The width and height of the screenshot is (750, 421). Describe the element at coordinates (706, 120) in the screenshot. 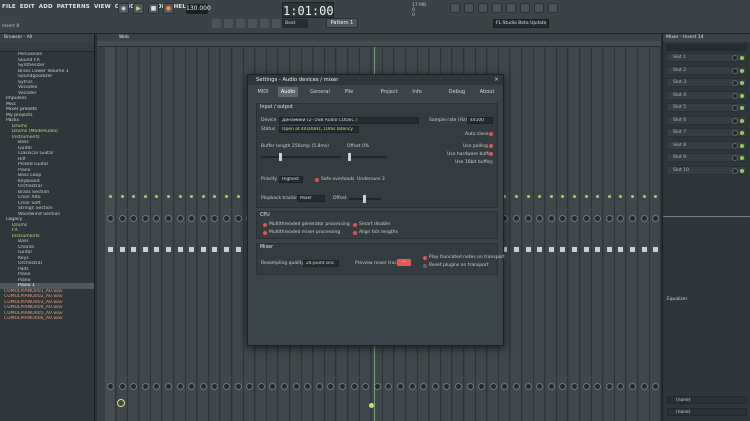

I see `effect-slot: Slot 6` at that location.